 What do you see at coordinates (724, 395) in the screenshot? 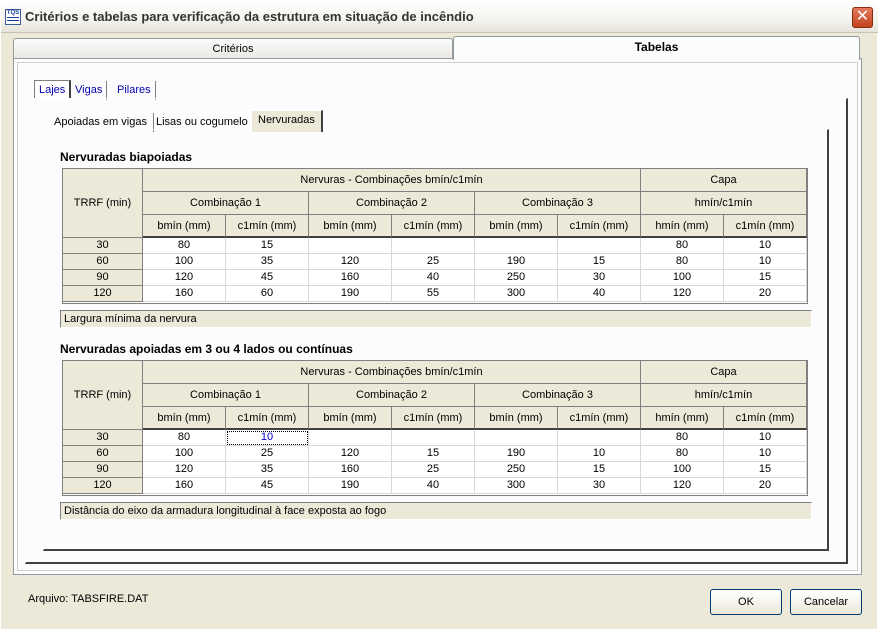
I see `capa-sub-header: hmín/c1mín` at bounding box center [724, 395].